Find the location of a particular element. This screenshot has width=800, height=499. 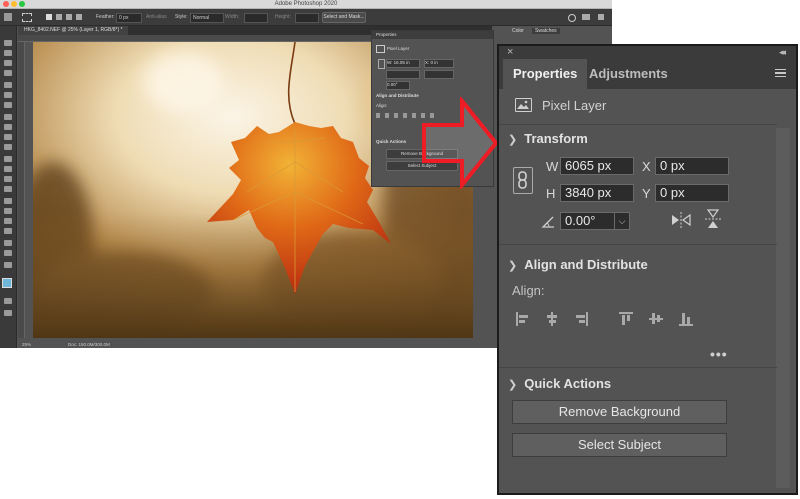

move-tool-icon is located at coordinates (8, 43).